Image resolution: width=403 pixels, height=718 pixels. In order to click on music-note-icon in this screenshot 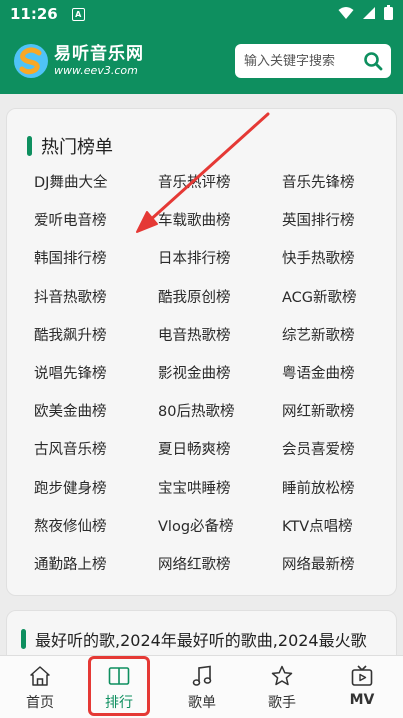, I will do `click(202, 675)`.